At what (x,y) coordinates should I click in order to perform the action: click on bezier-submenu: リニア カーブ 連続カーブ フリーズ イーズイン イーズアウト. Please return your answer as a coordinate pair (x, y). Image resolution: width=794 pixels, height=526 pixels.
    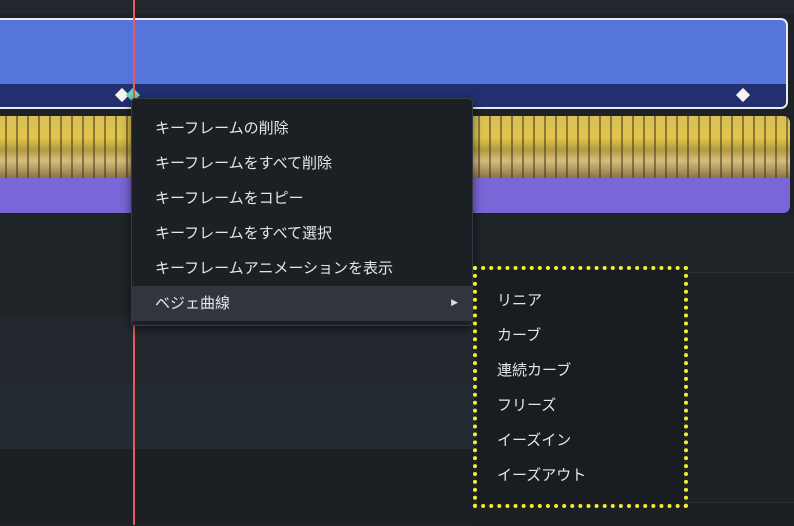
    Looking at the image, I should click on (580, 387).